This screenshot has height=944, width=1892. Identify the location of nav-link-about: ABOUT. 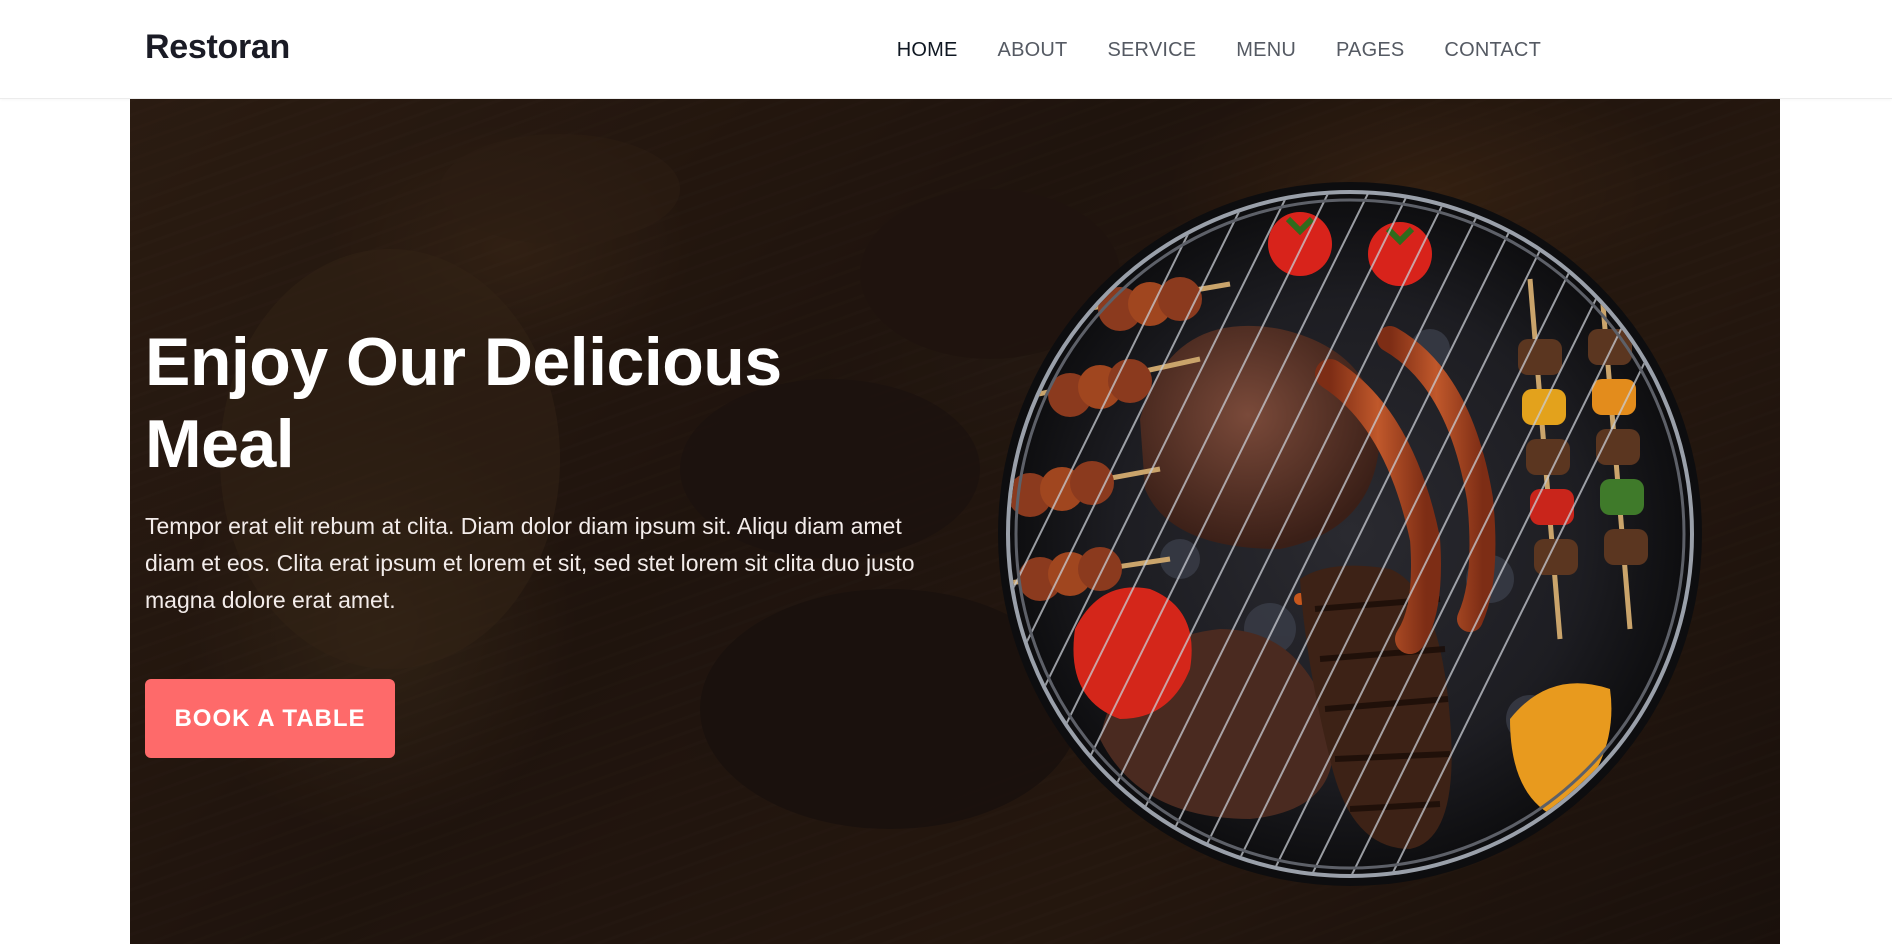
(1033, 50).